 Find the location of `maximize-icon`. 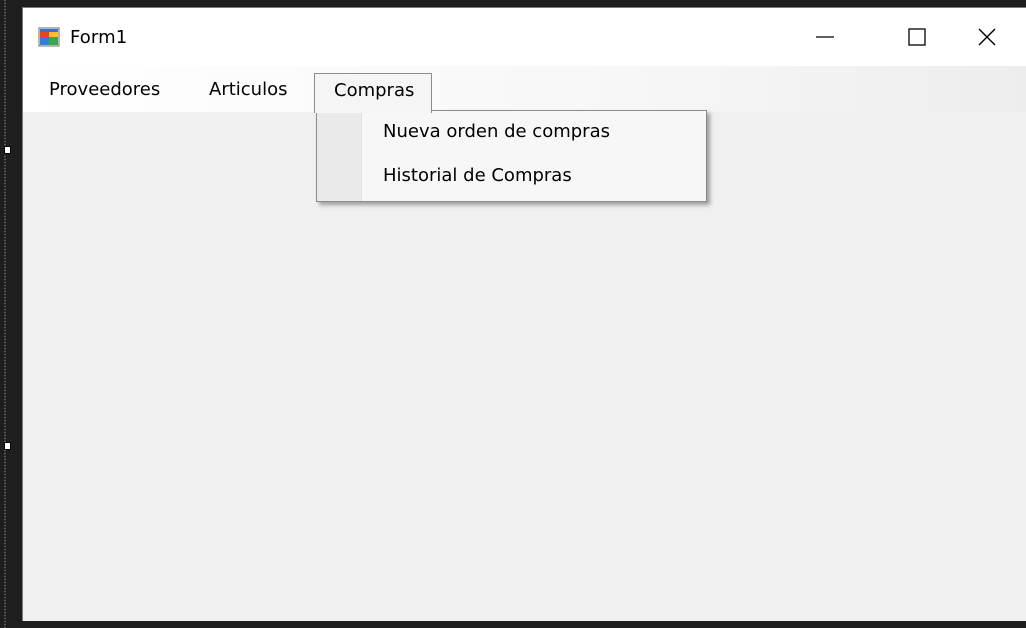

maximize-icon is located at coordinates (917, 37).